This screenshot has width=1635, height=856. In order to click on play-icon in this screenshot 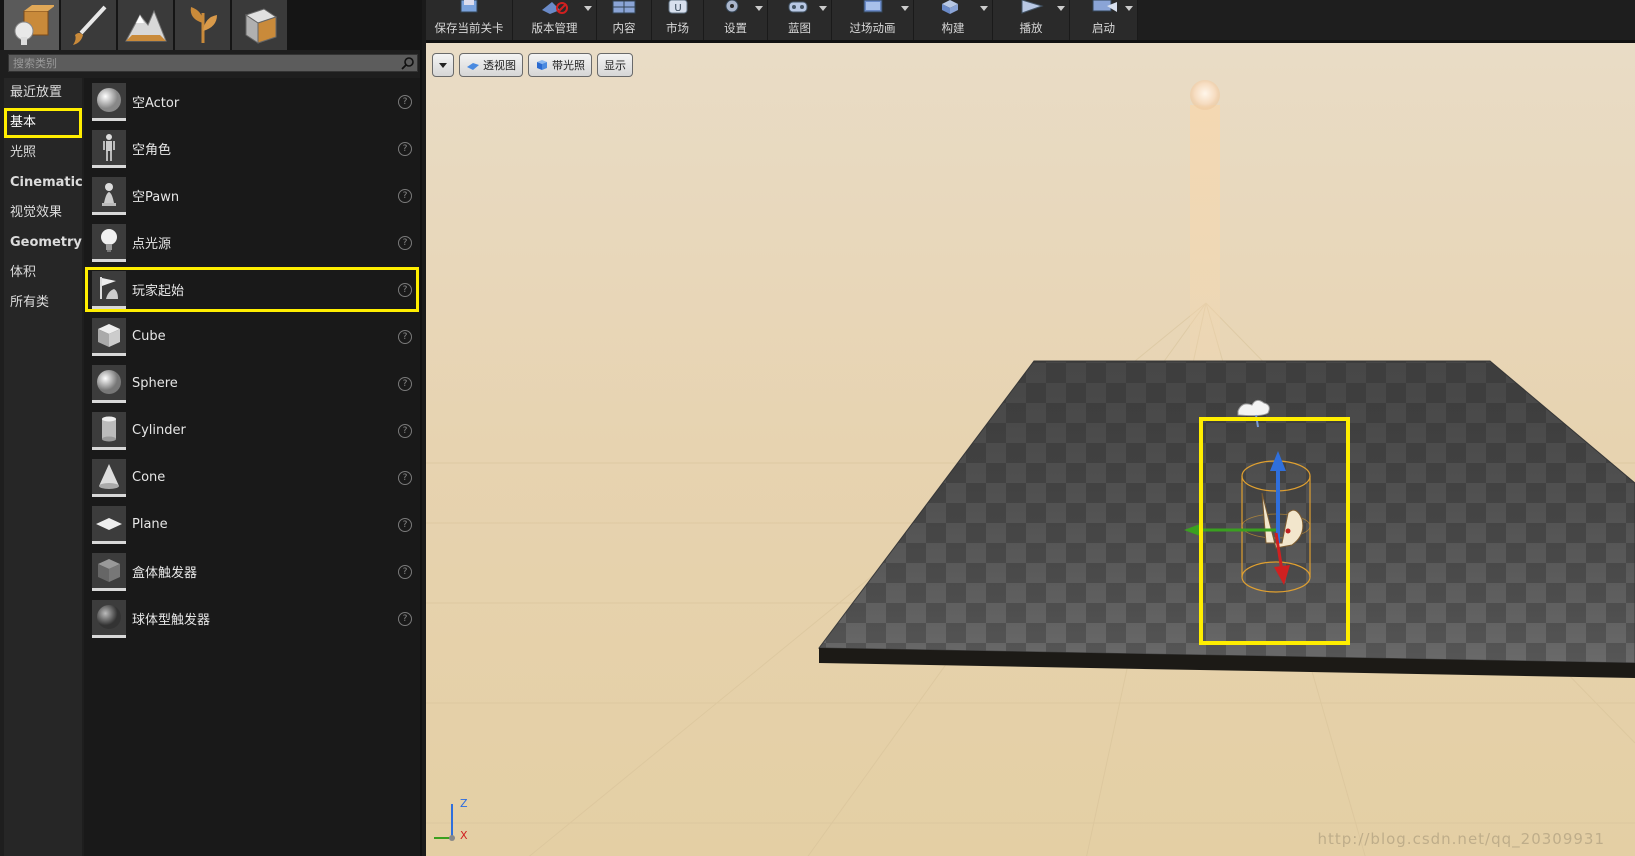, I will do `click(1032, 7)`.